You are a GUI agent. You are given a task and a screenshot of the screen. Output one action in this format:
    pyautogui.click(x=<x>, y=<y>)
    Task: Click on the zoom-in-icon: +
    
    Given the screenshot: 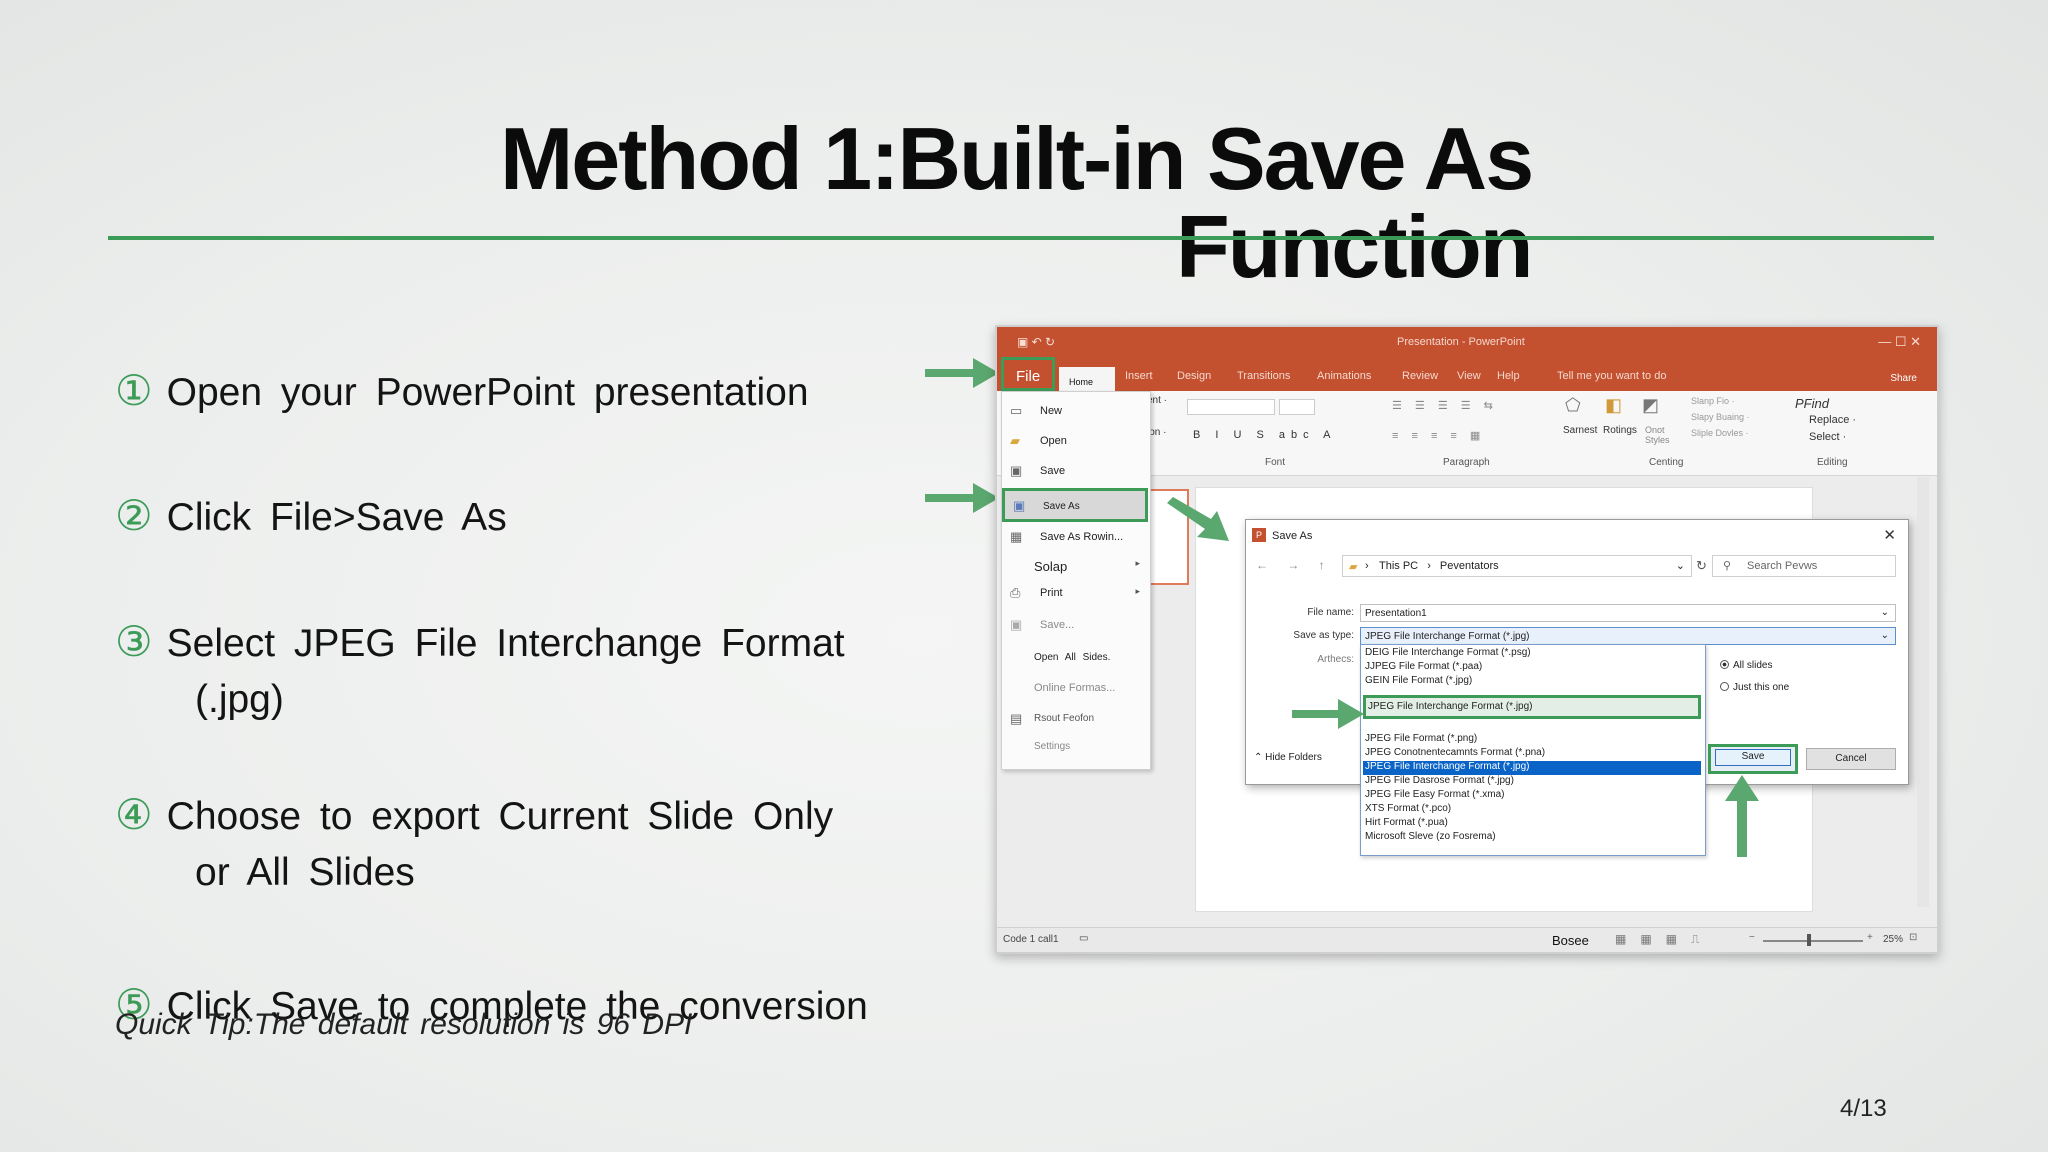 What is the action you would take?
    pyautogui.click(x=1870, y=937)
    